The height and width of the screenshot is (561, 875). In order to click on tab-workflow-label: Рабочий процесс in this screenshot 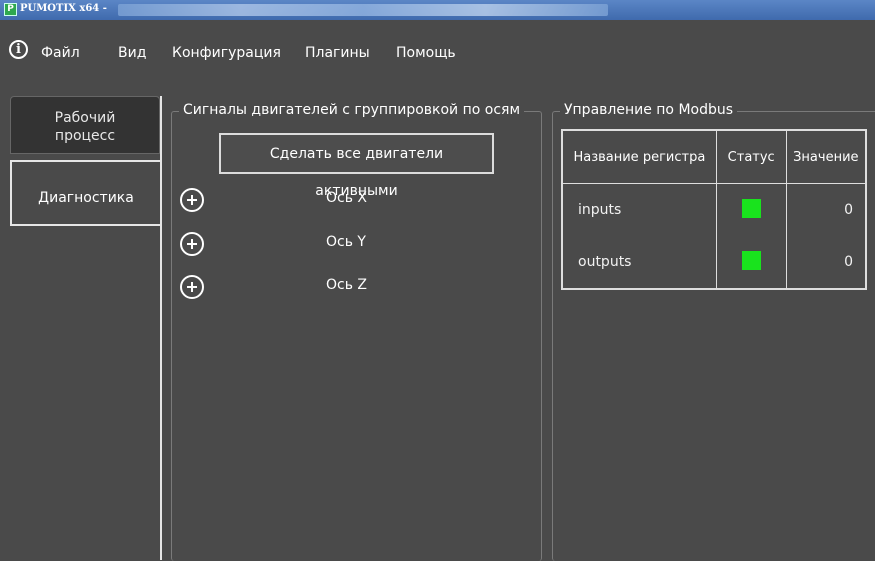, I will do `click(85, 127)`.